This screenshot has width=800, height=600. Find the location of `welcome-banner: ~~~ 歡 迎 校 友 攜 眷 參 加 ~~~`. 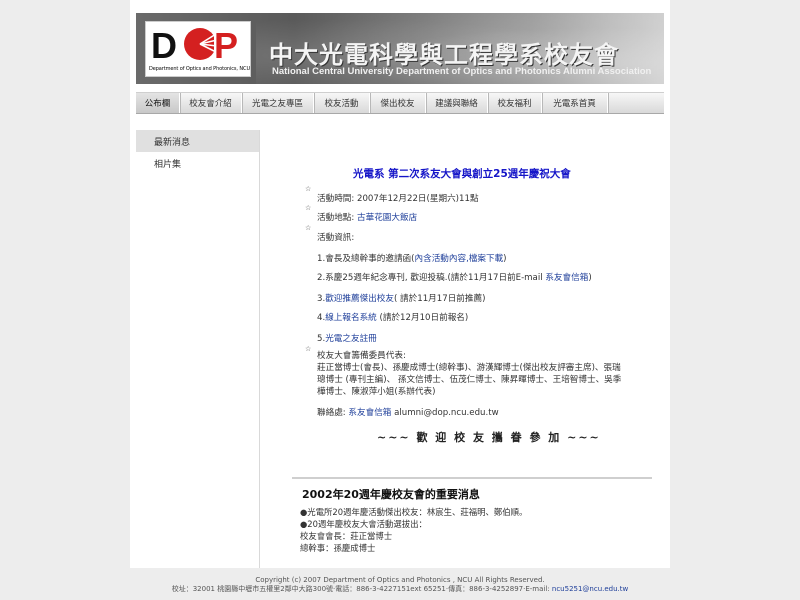

welcome-banner: ~~~ 歡 迎 校 友 攜 眷 參 加 ~~~ is located at coordinates (489, 437).